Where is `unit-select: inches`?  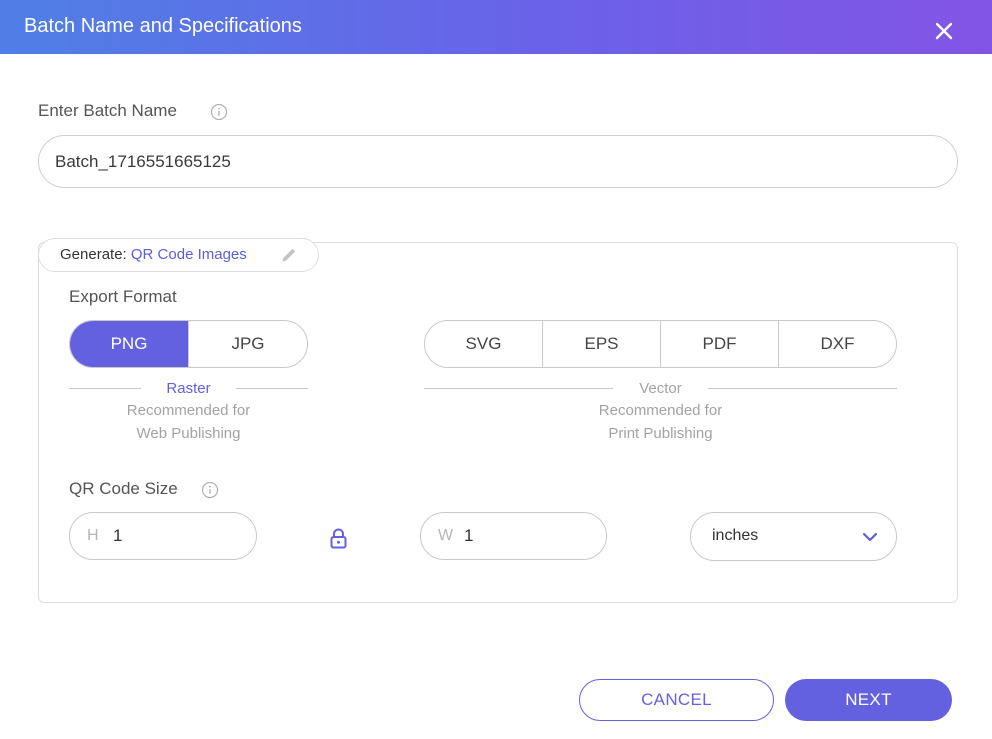
unit-select: inches is located at coordinates (793, 536).